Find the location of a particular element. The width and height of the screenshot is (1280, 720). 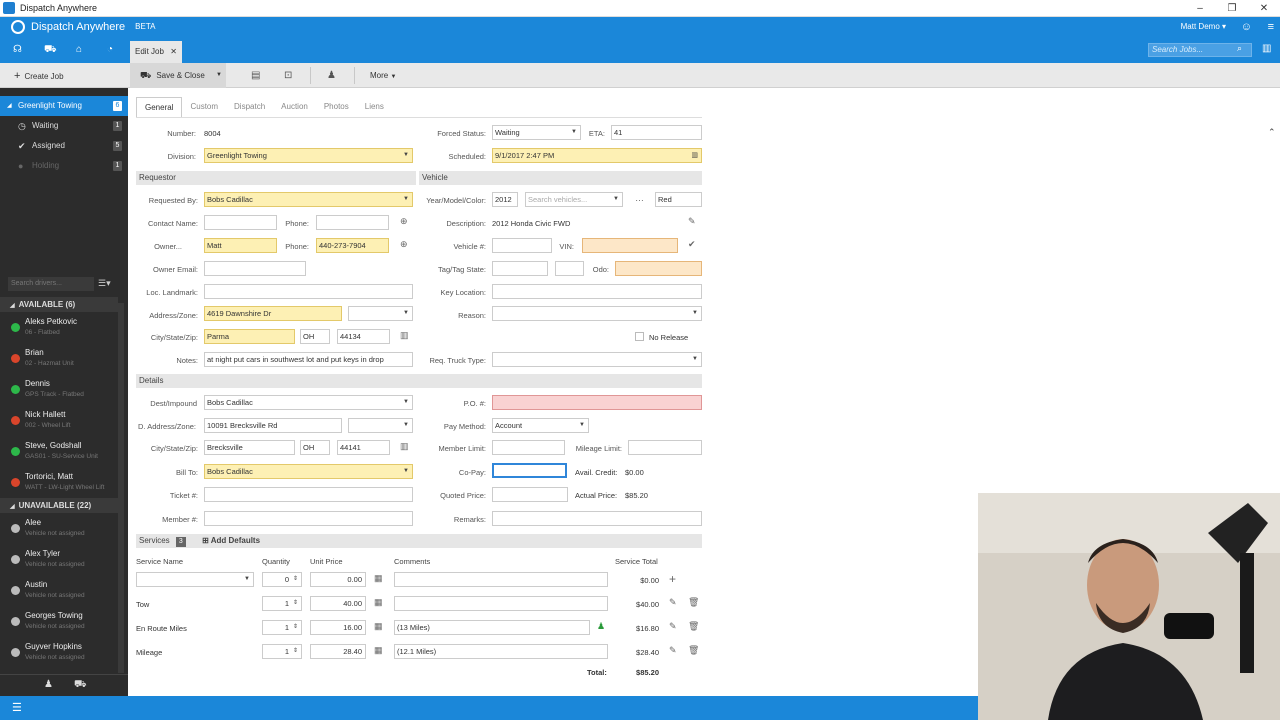

print-icon: ▤ is located at coordinates (255, 75).